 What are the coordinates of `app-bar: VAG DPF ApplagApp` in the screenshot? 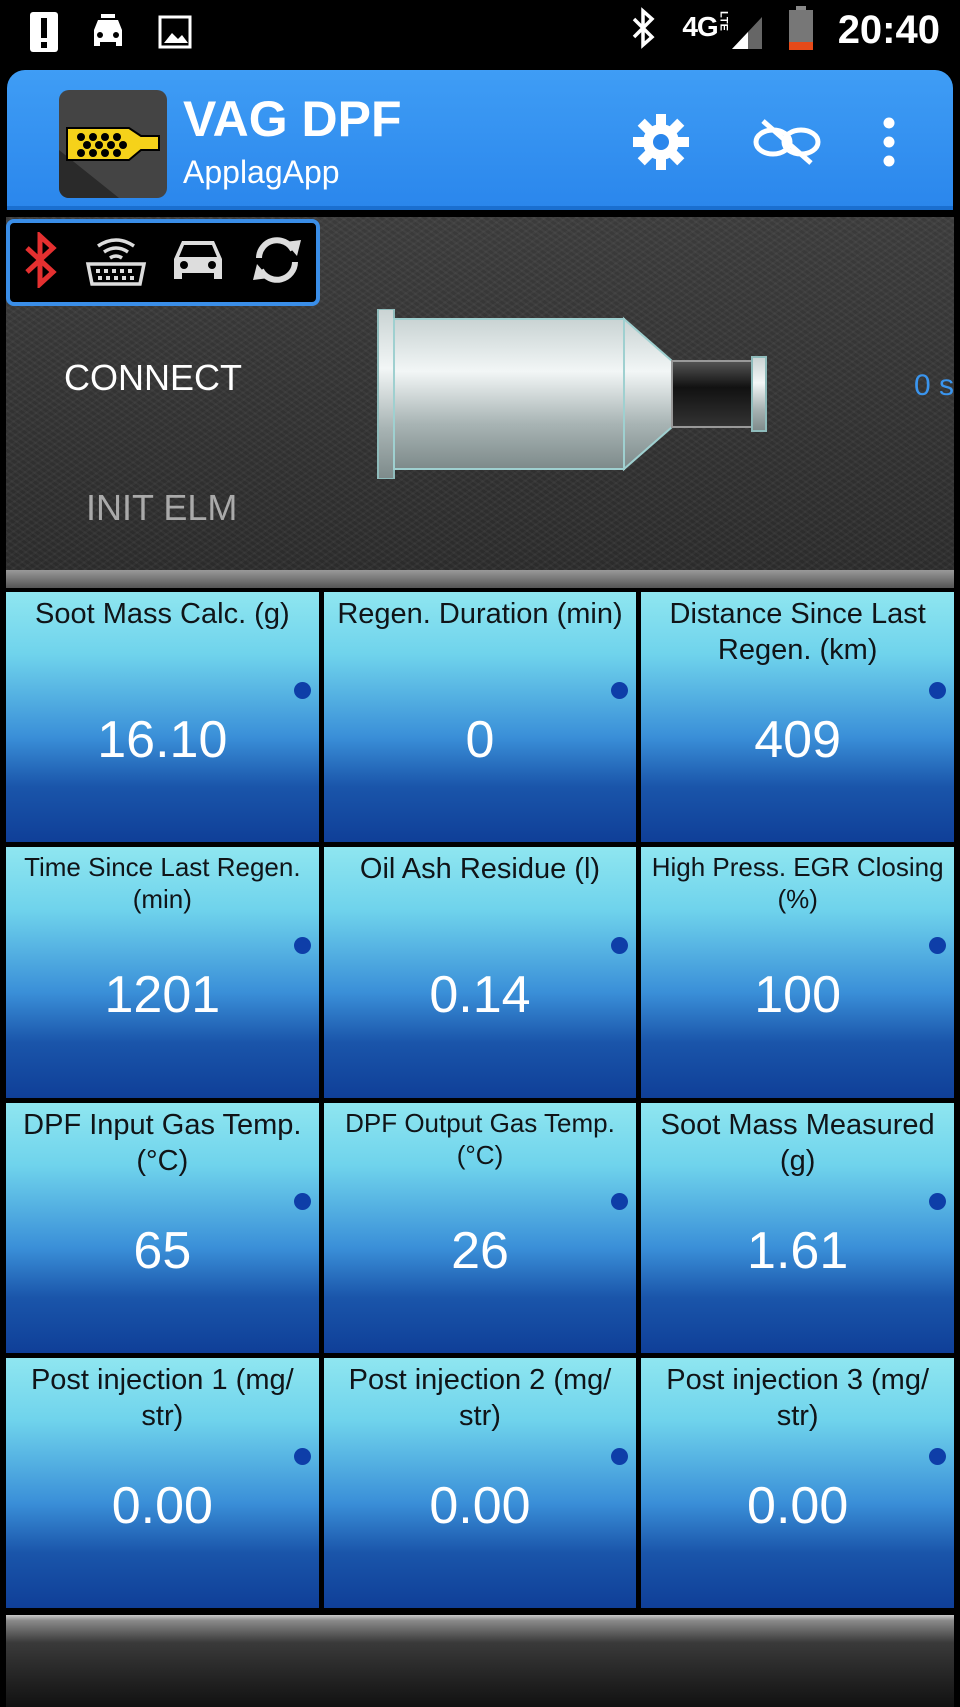 It's located at (480, 140).